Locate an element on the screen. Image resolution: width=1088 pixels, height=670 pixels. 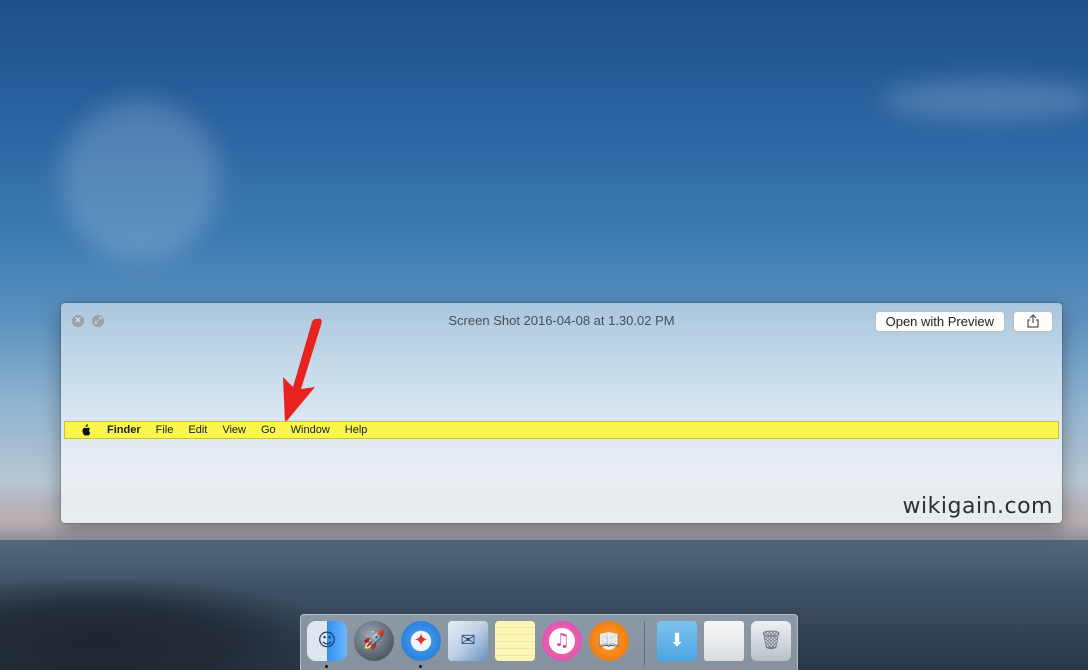
safari-icon: ✦ is located at coordinates (421, 641).